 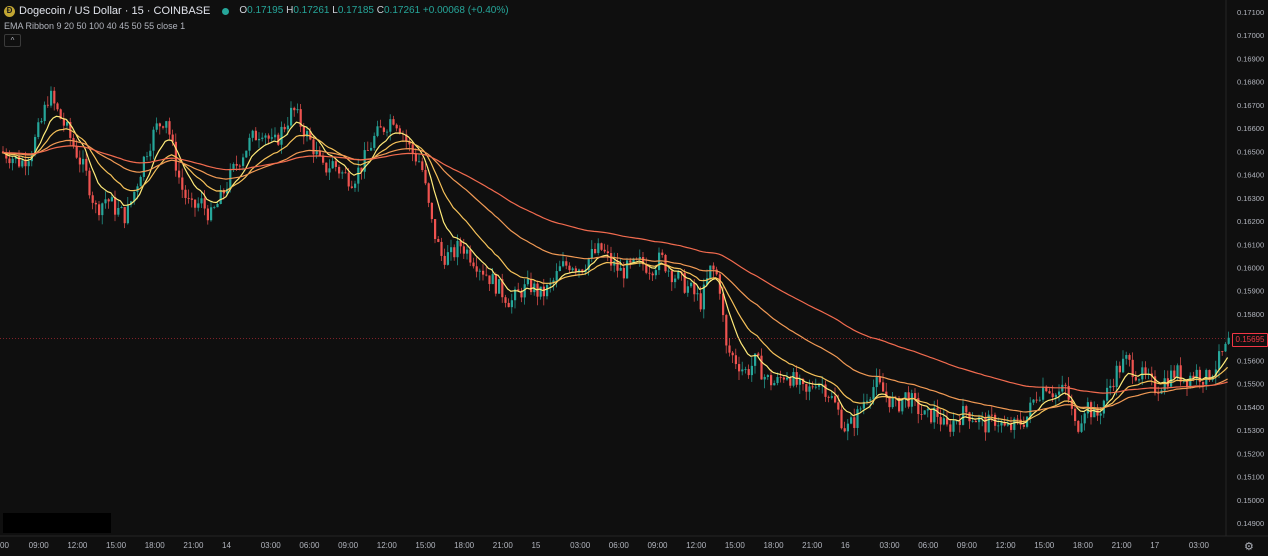 What do you see at coordinates (1250, 12) in the screenshot?
I see `y-tick-label: 0.17100` at bounding box center [1250, 12].